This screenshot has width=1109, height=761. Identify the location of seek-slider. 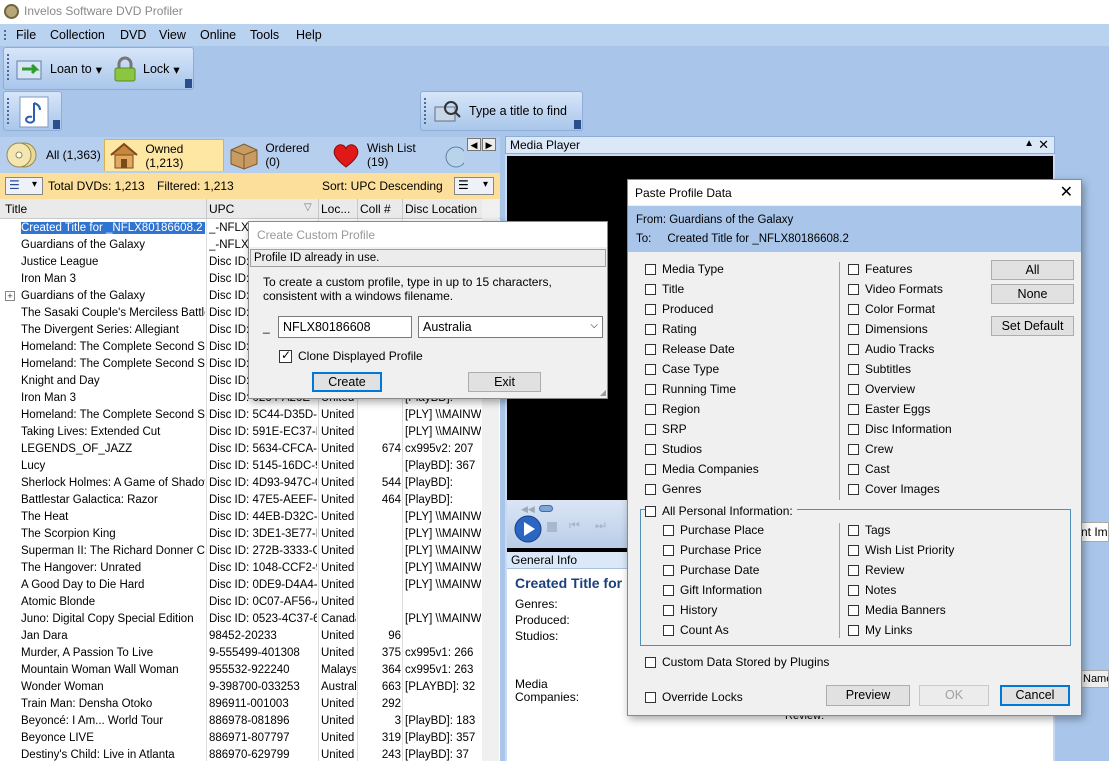
(546, 508).